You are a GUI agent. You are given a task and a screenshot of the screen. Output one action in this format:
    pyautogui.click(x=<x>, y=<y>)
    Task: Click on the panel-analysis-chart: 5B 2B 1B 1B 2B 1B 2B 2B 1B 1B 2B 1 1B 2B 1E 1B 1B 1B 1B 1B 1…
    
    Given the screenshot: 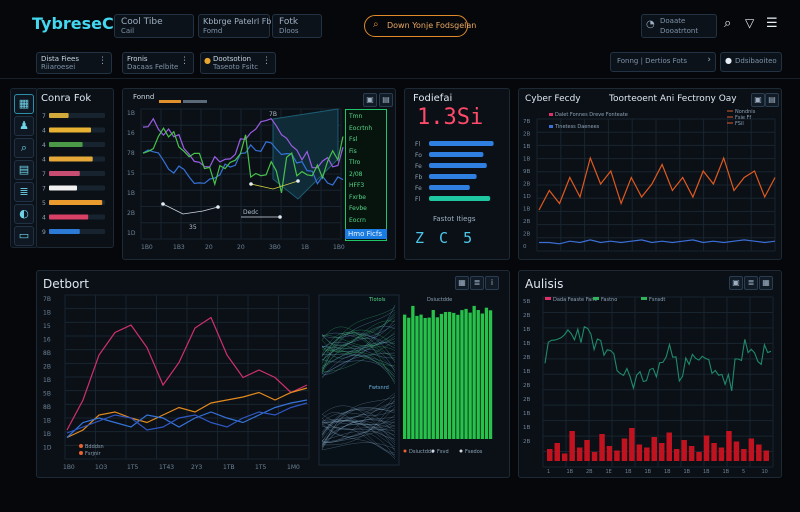 What is the action you would take?
    pyautogui.click(x=648, y=385)
    